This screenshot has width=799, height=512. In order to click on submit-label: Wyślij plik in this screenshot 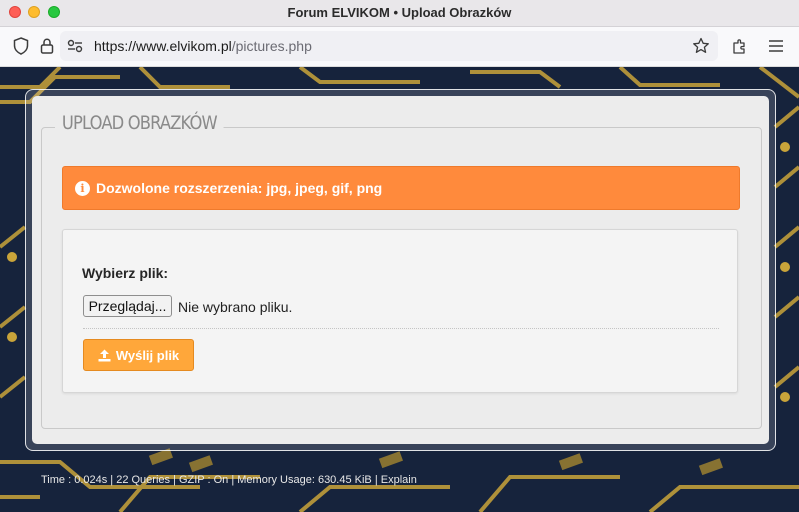, I will do `click(147, 355)`.